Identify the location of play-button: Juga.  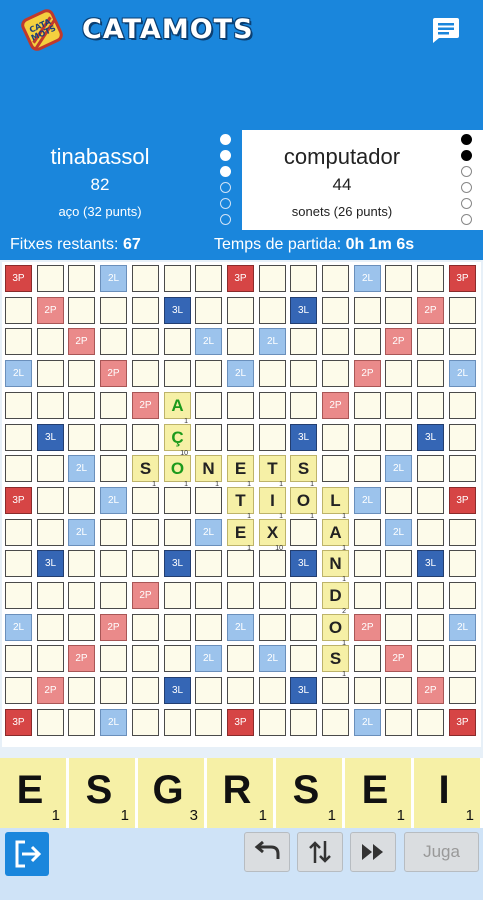
(441, 852).